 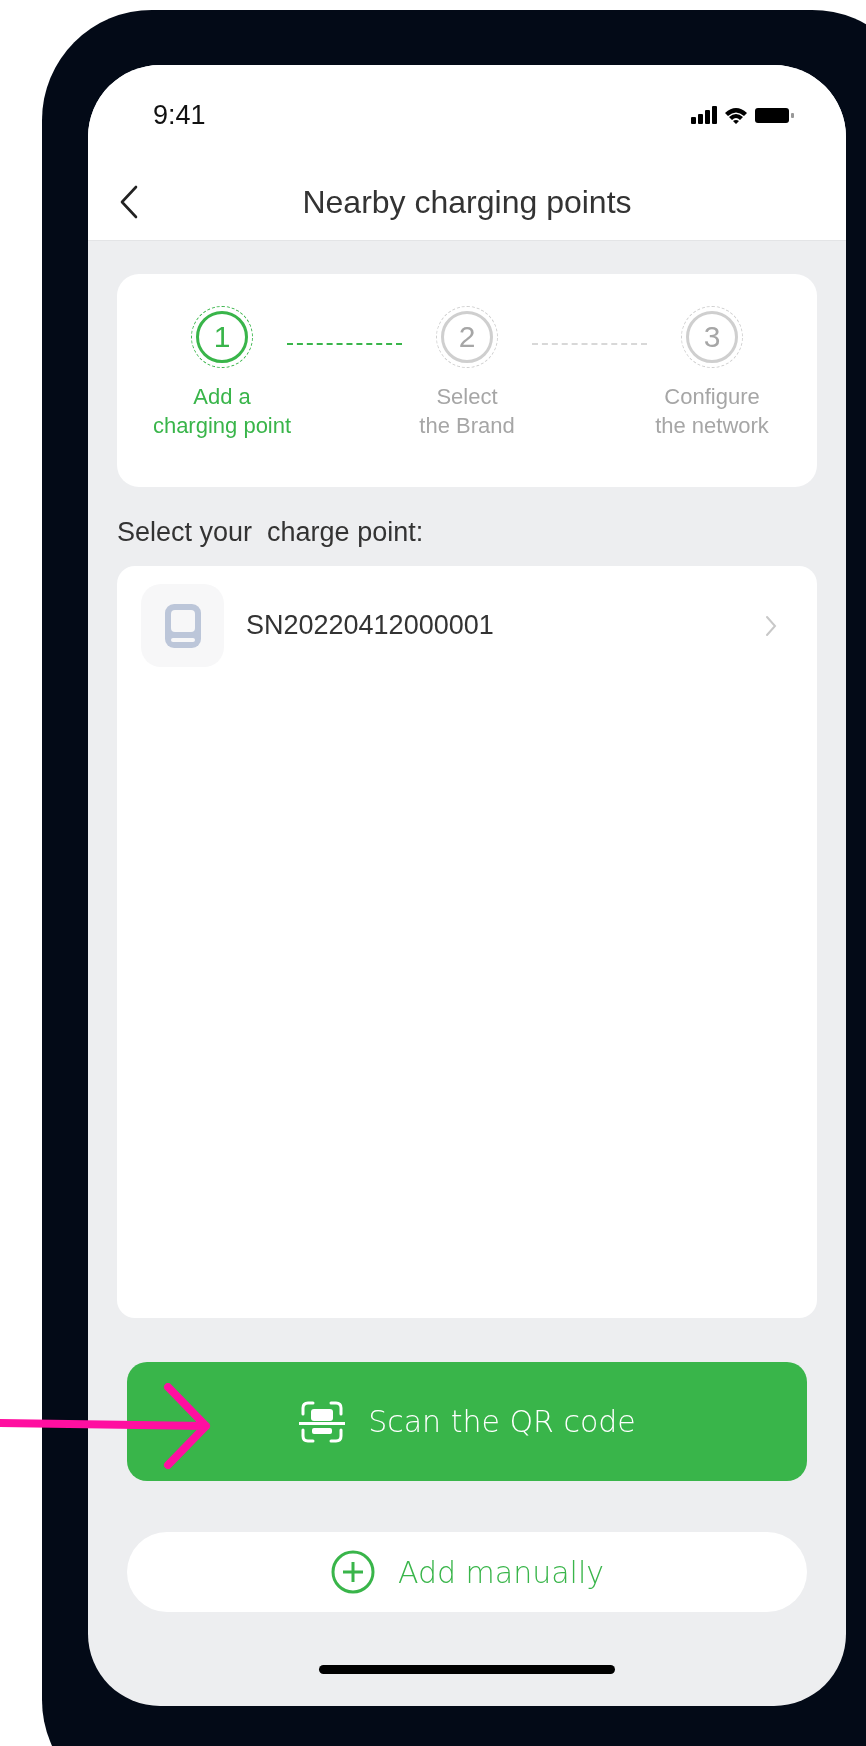 What do you see at coordinates (736, 115) in the screenshot?
I see `wifi-icon` at bounding box center [736, 115].